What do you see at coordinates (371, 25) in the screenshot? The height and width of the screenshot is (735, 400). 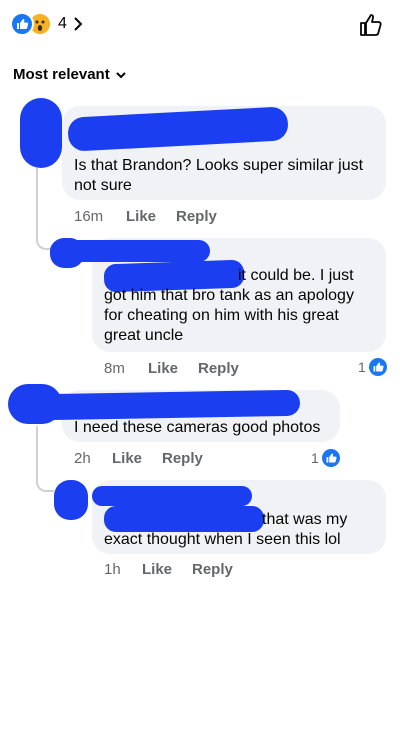 I see `like-outline-icon` at bounding box center [371, 25].